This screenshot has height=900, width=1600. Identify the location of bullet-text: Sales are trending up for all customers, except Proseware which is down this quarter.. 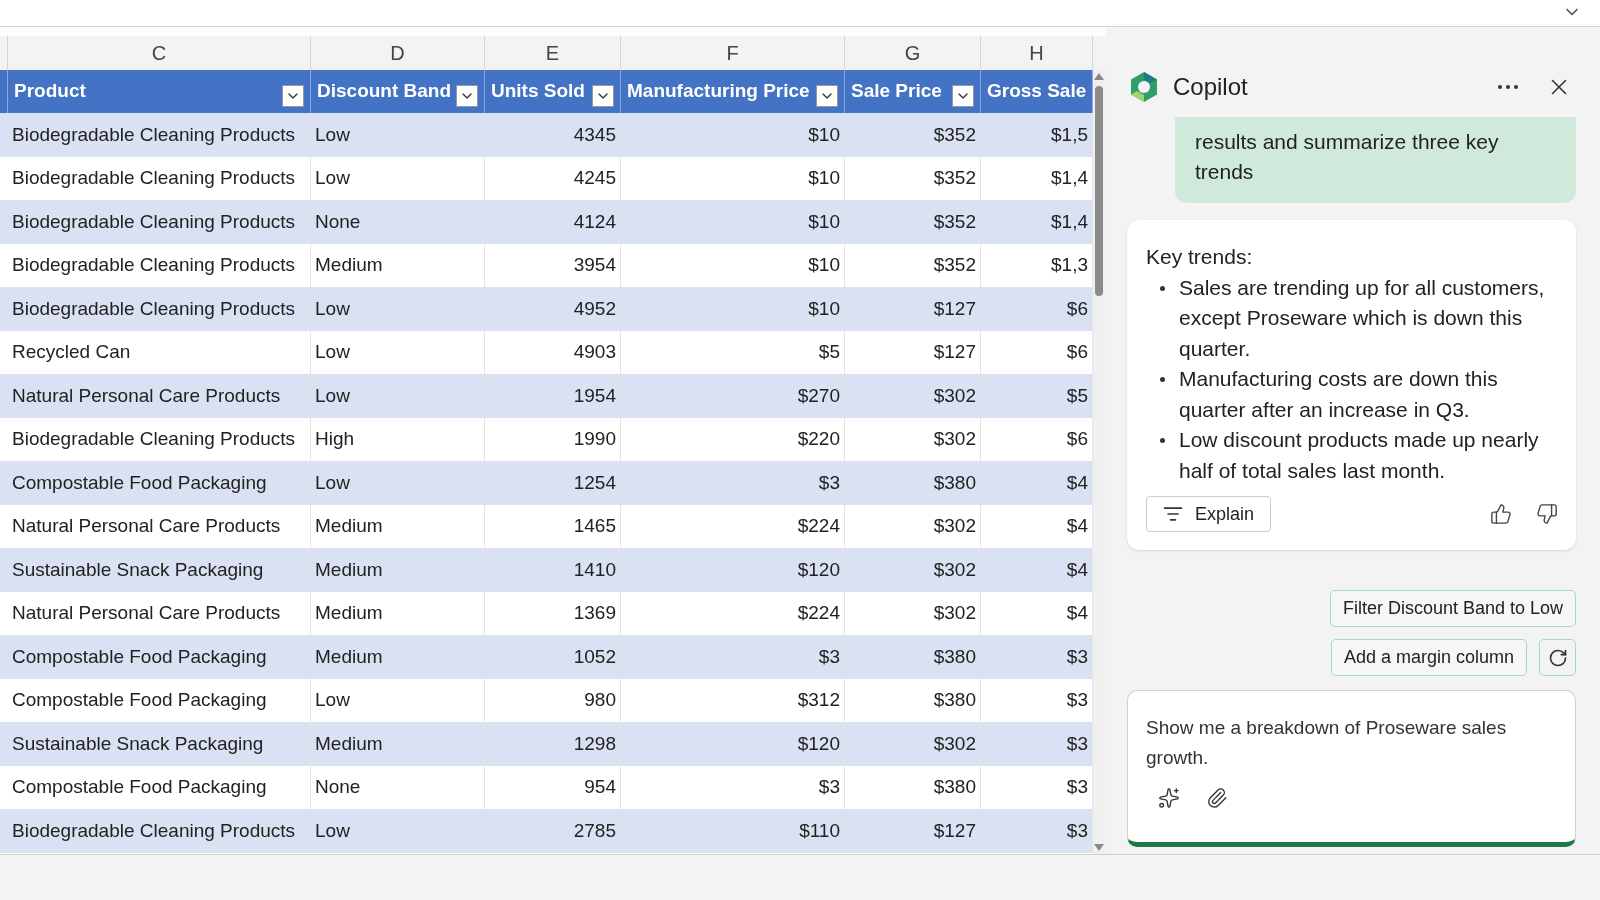
(1362, 318).